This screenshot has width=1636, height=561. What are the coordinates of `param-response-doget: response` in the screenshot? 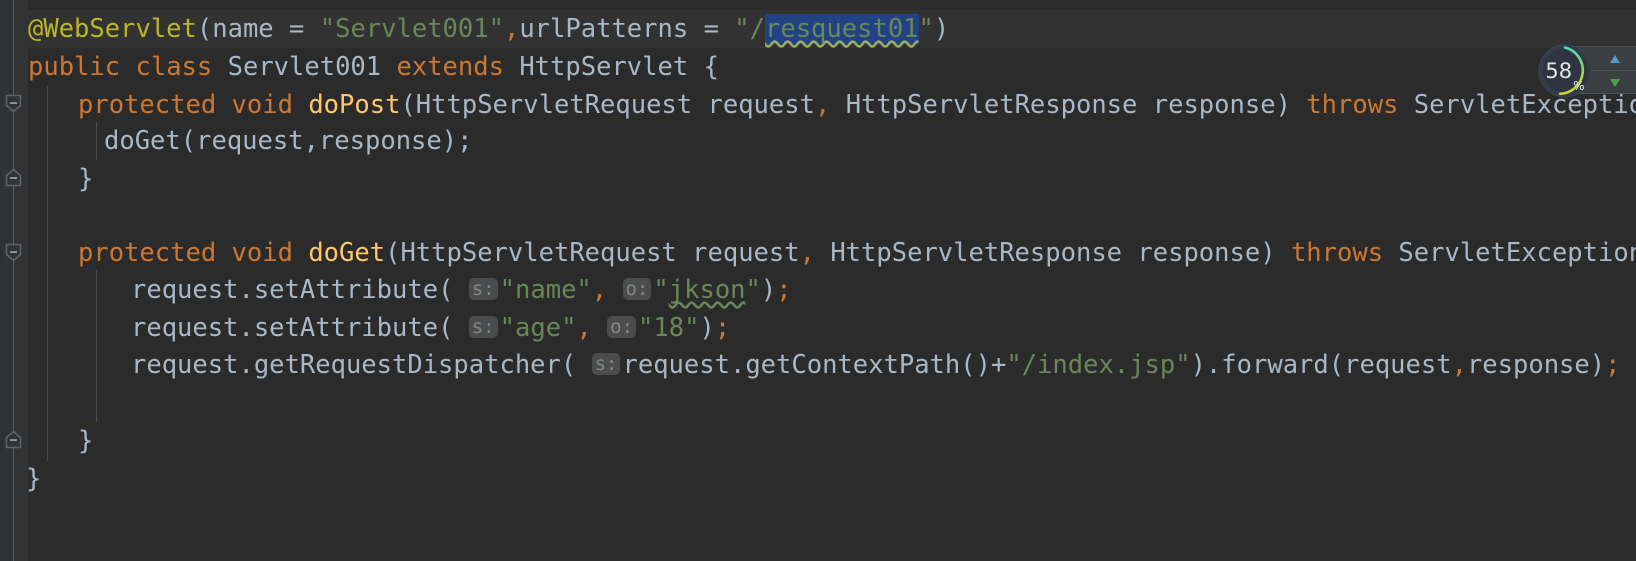 It's located at (1199, 253).